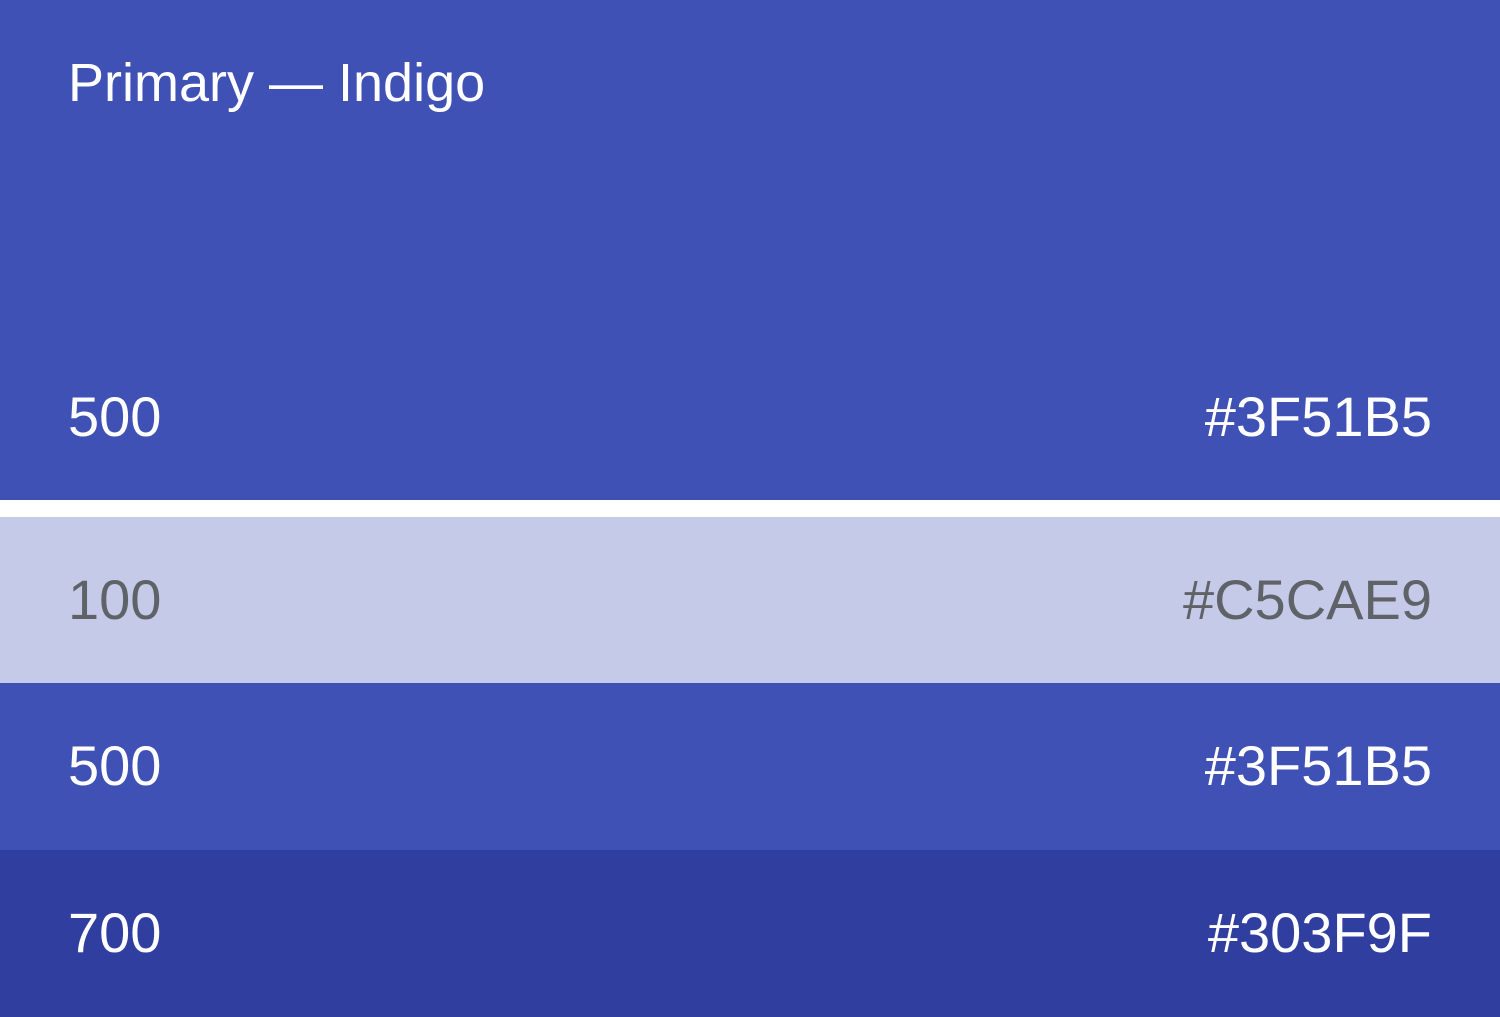 This screenshot has width=1500, height=1017. Describe the element at coordinates (115, 932) in the screenshot. I see `shade-label: 700` at that location.